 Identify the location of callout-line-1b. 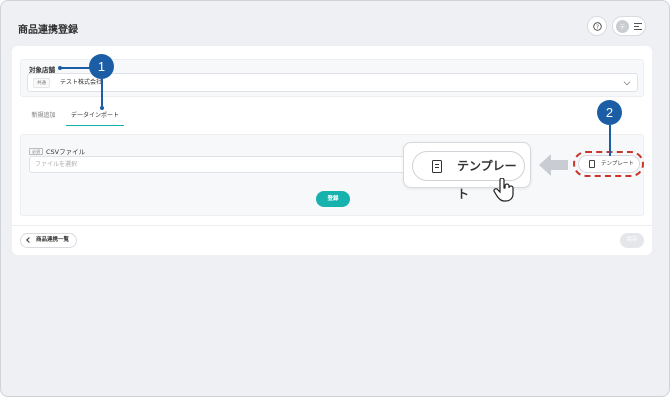
(74, 68).